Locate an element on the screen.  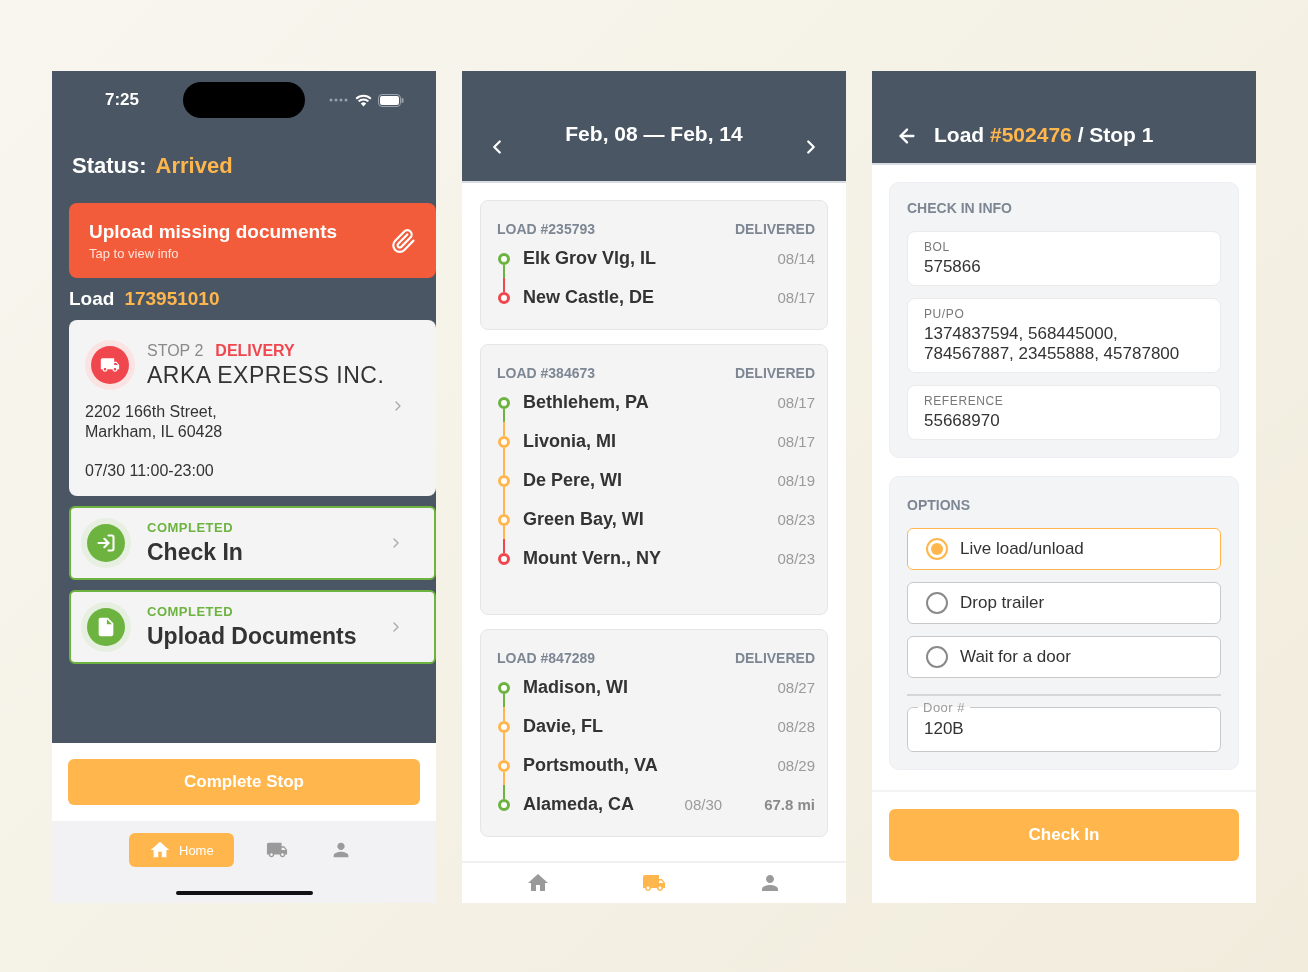
load-number: LOAD #235793 is located at coordinates (546, 229).